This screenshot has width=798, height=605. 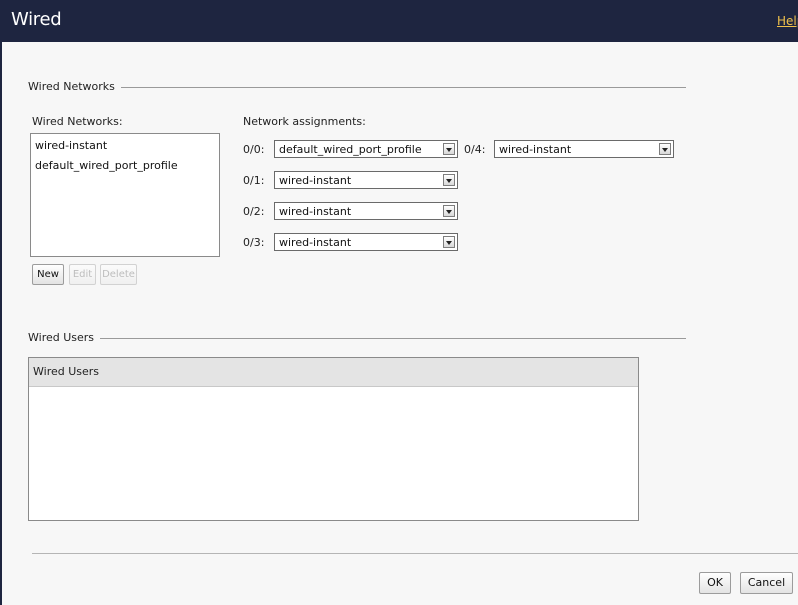 I want to click on wired-networks-legend: Wired Networks, so click(x=74, y=86).